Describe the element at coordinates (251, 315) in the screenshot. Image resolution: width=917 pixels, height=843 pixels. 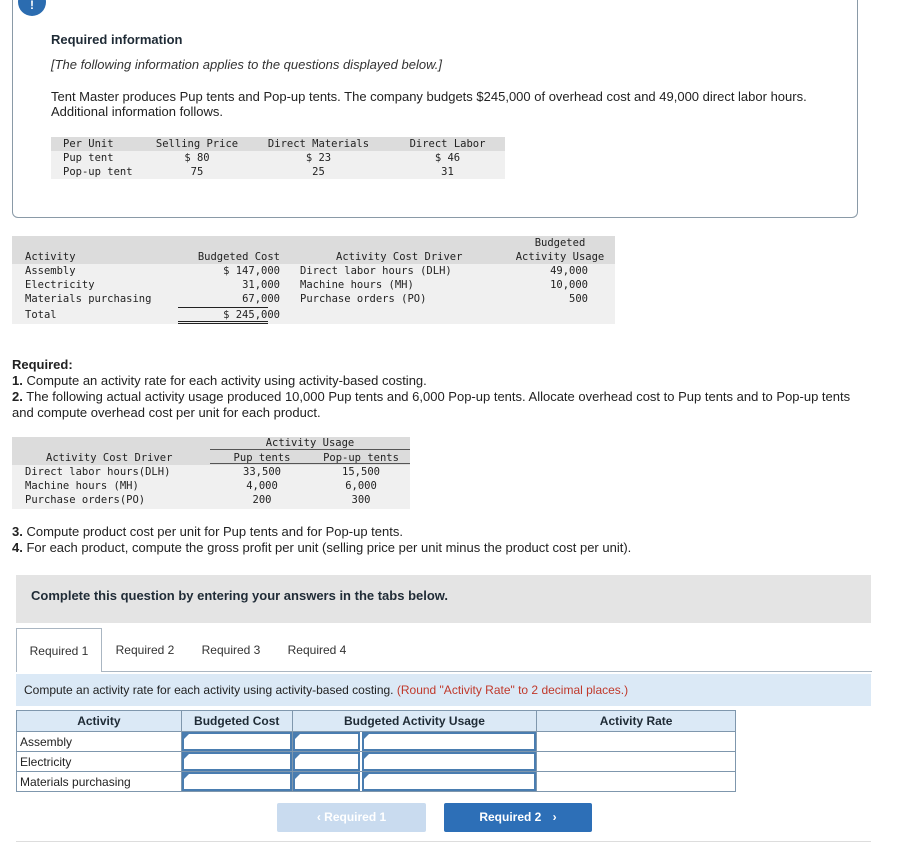
I see `total-cost: $ 245,000` at that location.